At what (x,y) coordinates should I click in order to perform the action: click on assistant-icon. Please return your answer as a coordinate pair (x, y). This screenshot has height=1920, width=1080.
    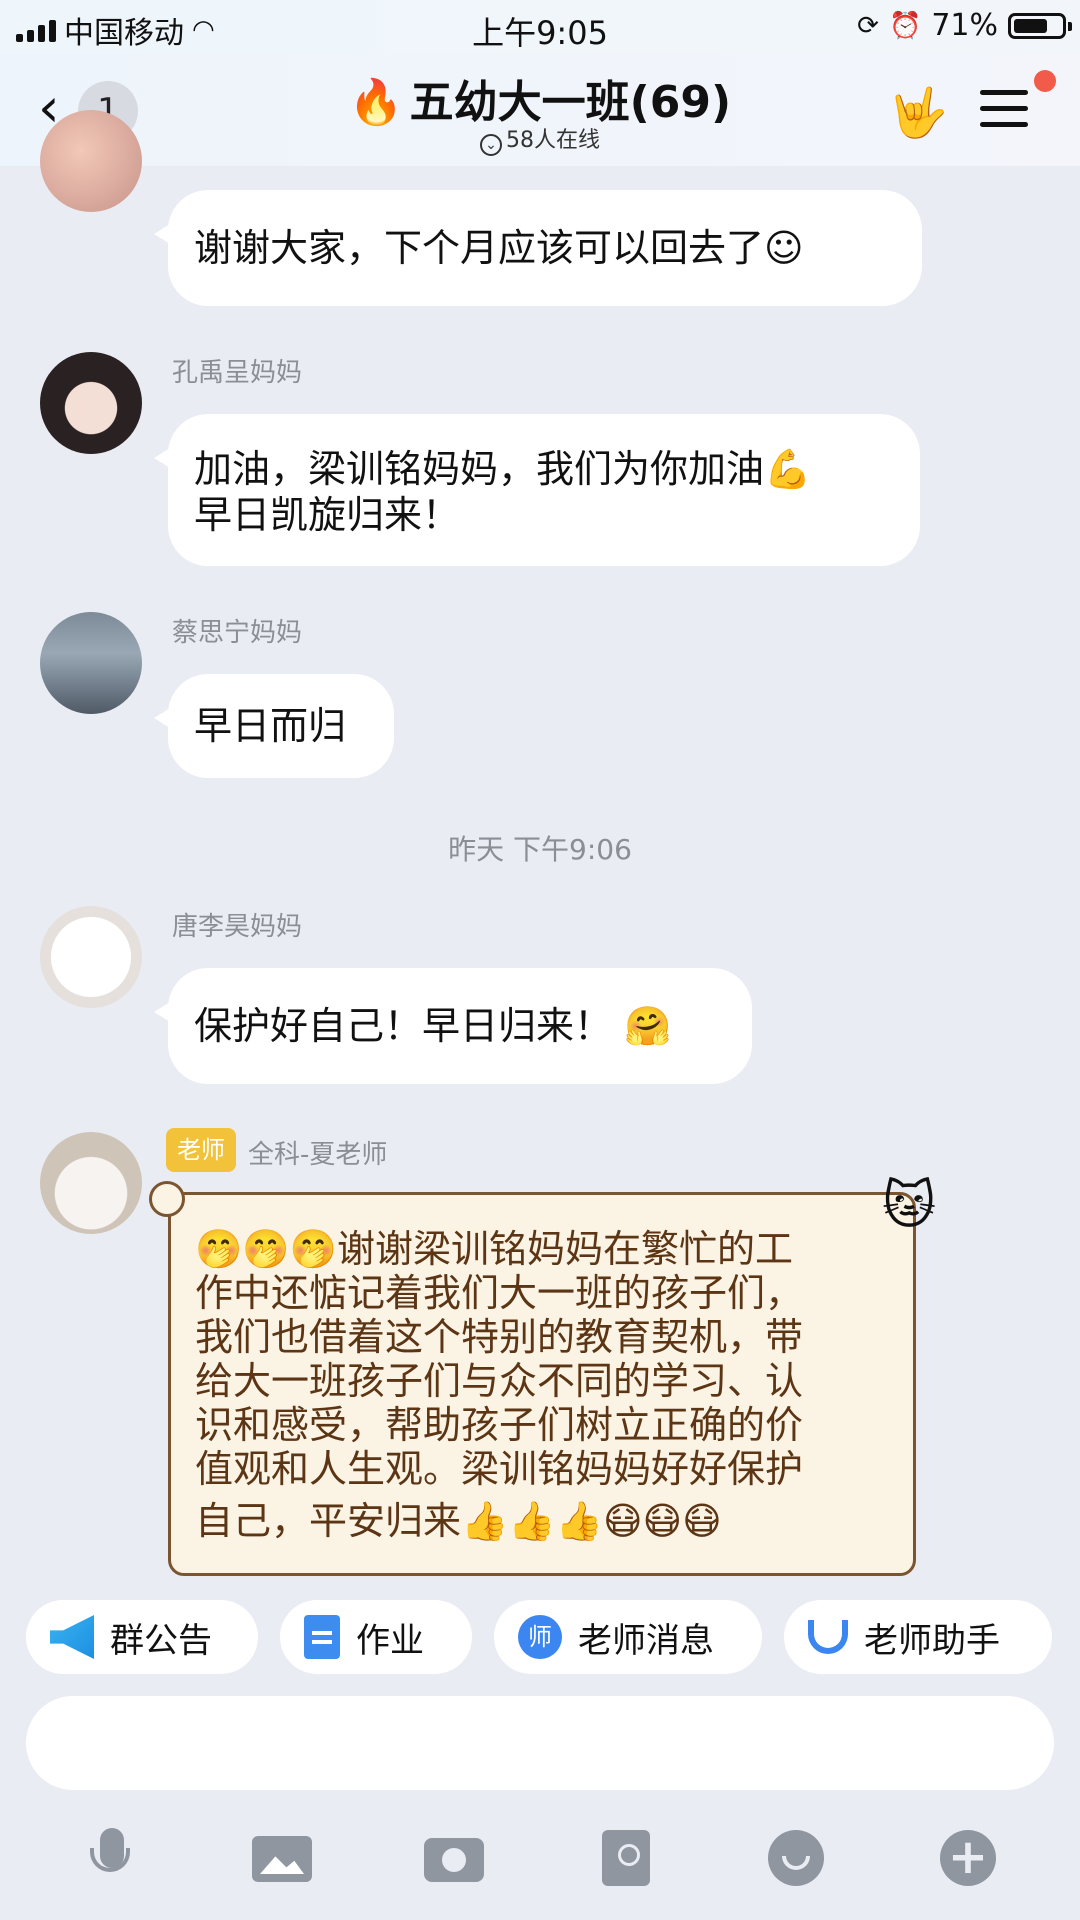
    Looking at the image, I should click on (828, 1637).